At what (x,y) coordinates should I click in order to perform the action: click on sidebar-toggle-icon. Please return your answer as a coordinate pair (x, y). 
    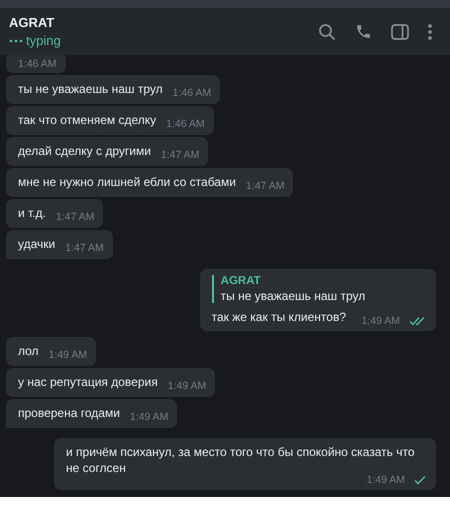
    Looking at the image, I should click on (400, 32).